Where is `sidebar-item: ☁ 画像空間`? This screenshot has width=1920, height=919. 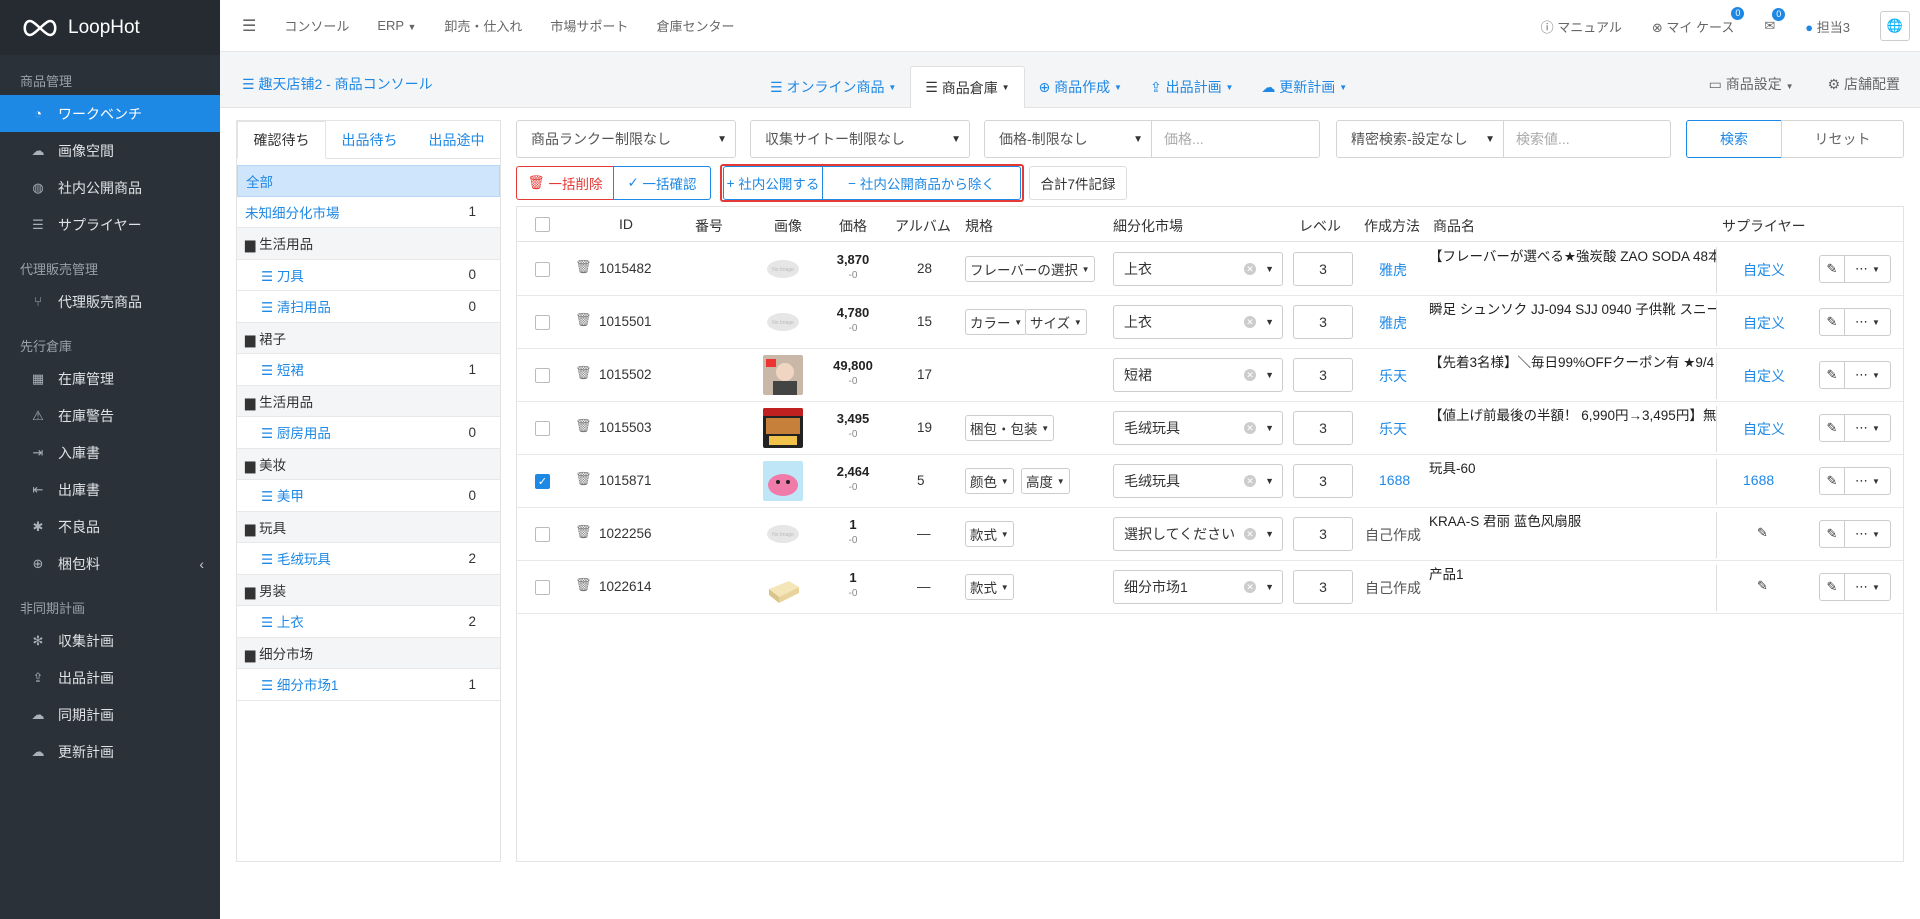 sidebar-item: ☁ 画像空間 is located at coordinates (110, 150).